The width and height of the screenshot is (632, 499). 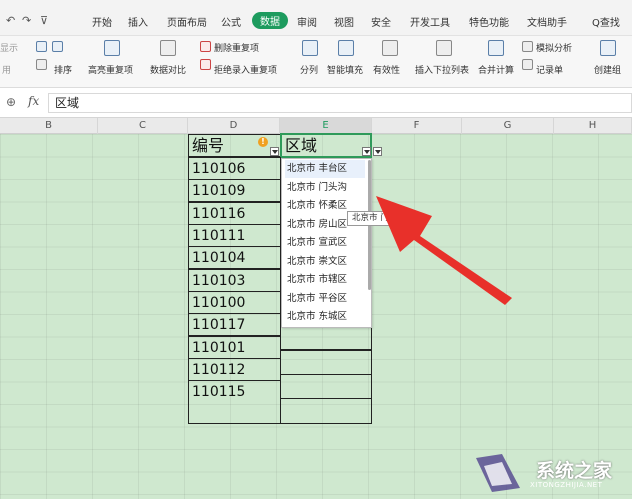 What do you see at coordinates (63, 69) in the screenshot?
I see `sort-button: 排序` at bounding box center [63, 69].